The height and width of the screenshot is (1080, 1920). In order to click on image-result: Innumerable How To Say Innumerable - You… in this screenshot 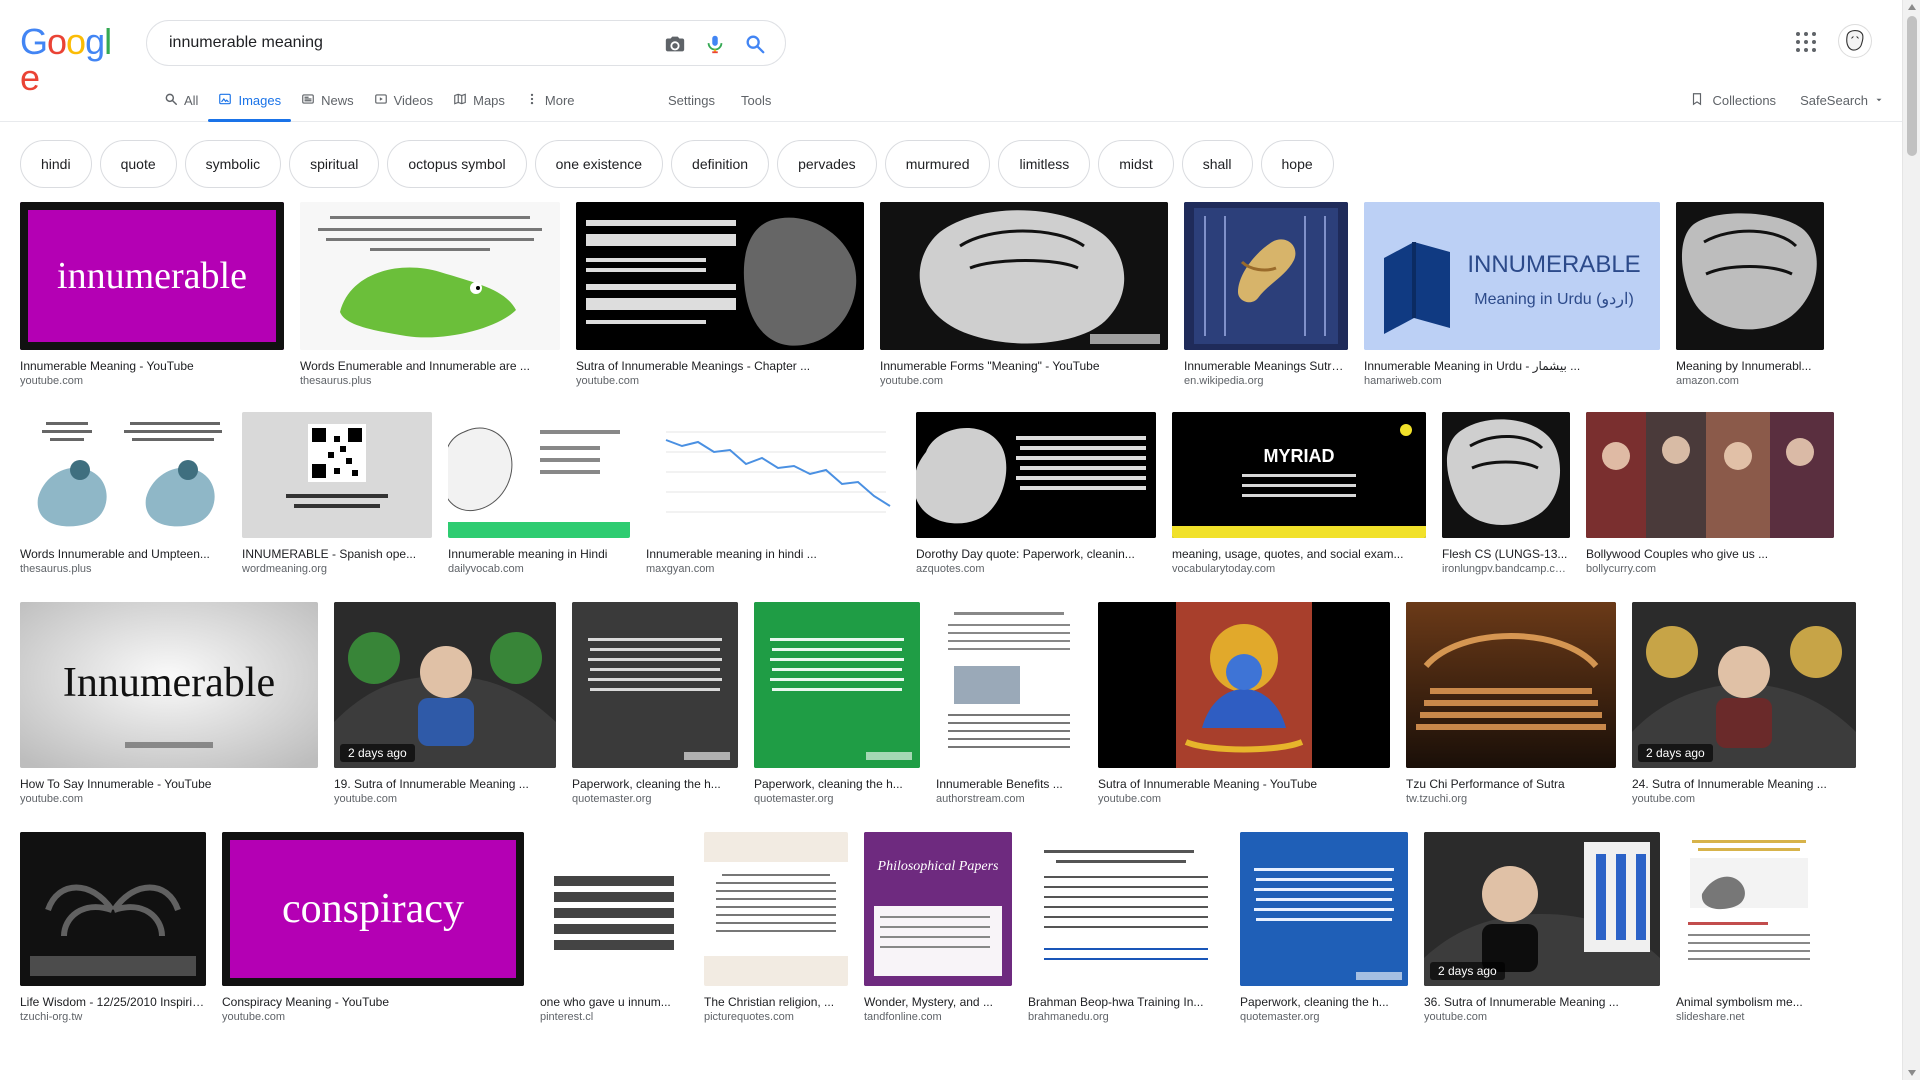, I will do `click(169, 704)`.